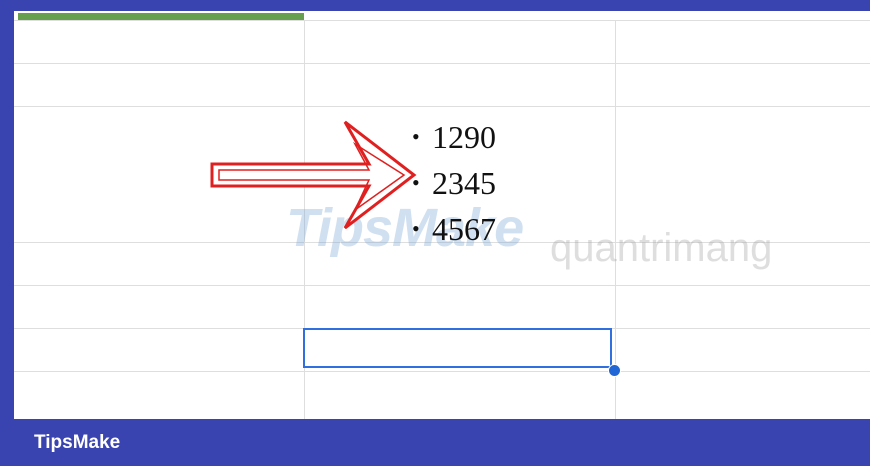 Image resolution: width=870 pixels, height=466 pixels. I want to click on bullet-item: • 1290, so click(454, 137).